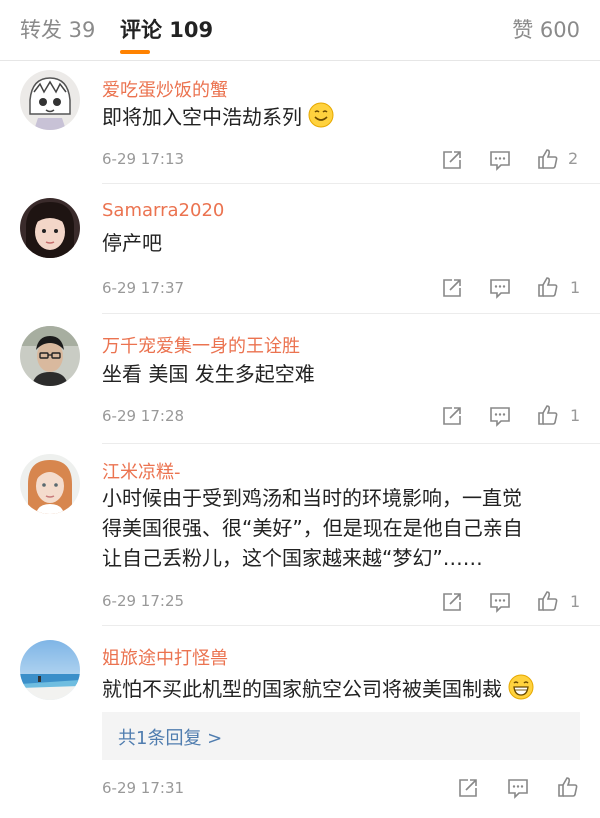 The width and height of the screenshot is (600, 818). I want to click on comment-username: 江米凉糕-, so click(141, 471).